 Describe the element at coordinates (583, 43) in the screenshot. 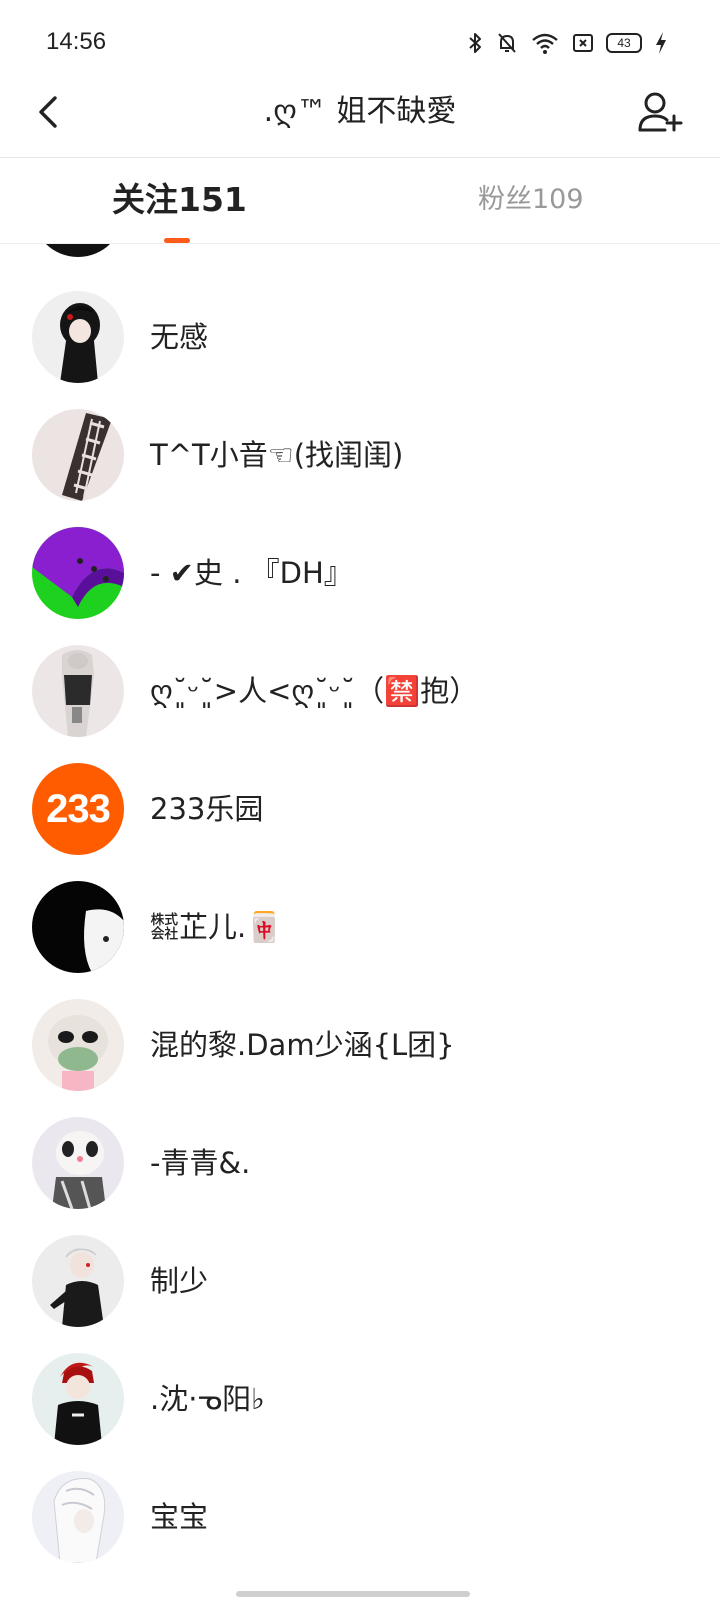

I see `sim-icon` at that location.